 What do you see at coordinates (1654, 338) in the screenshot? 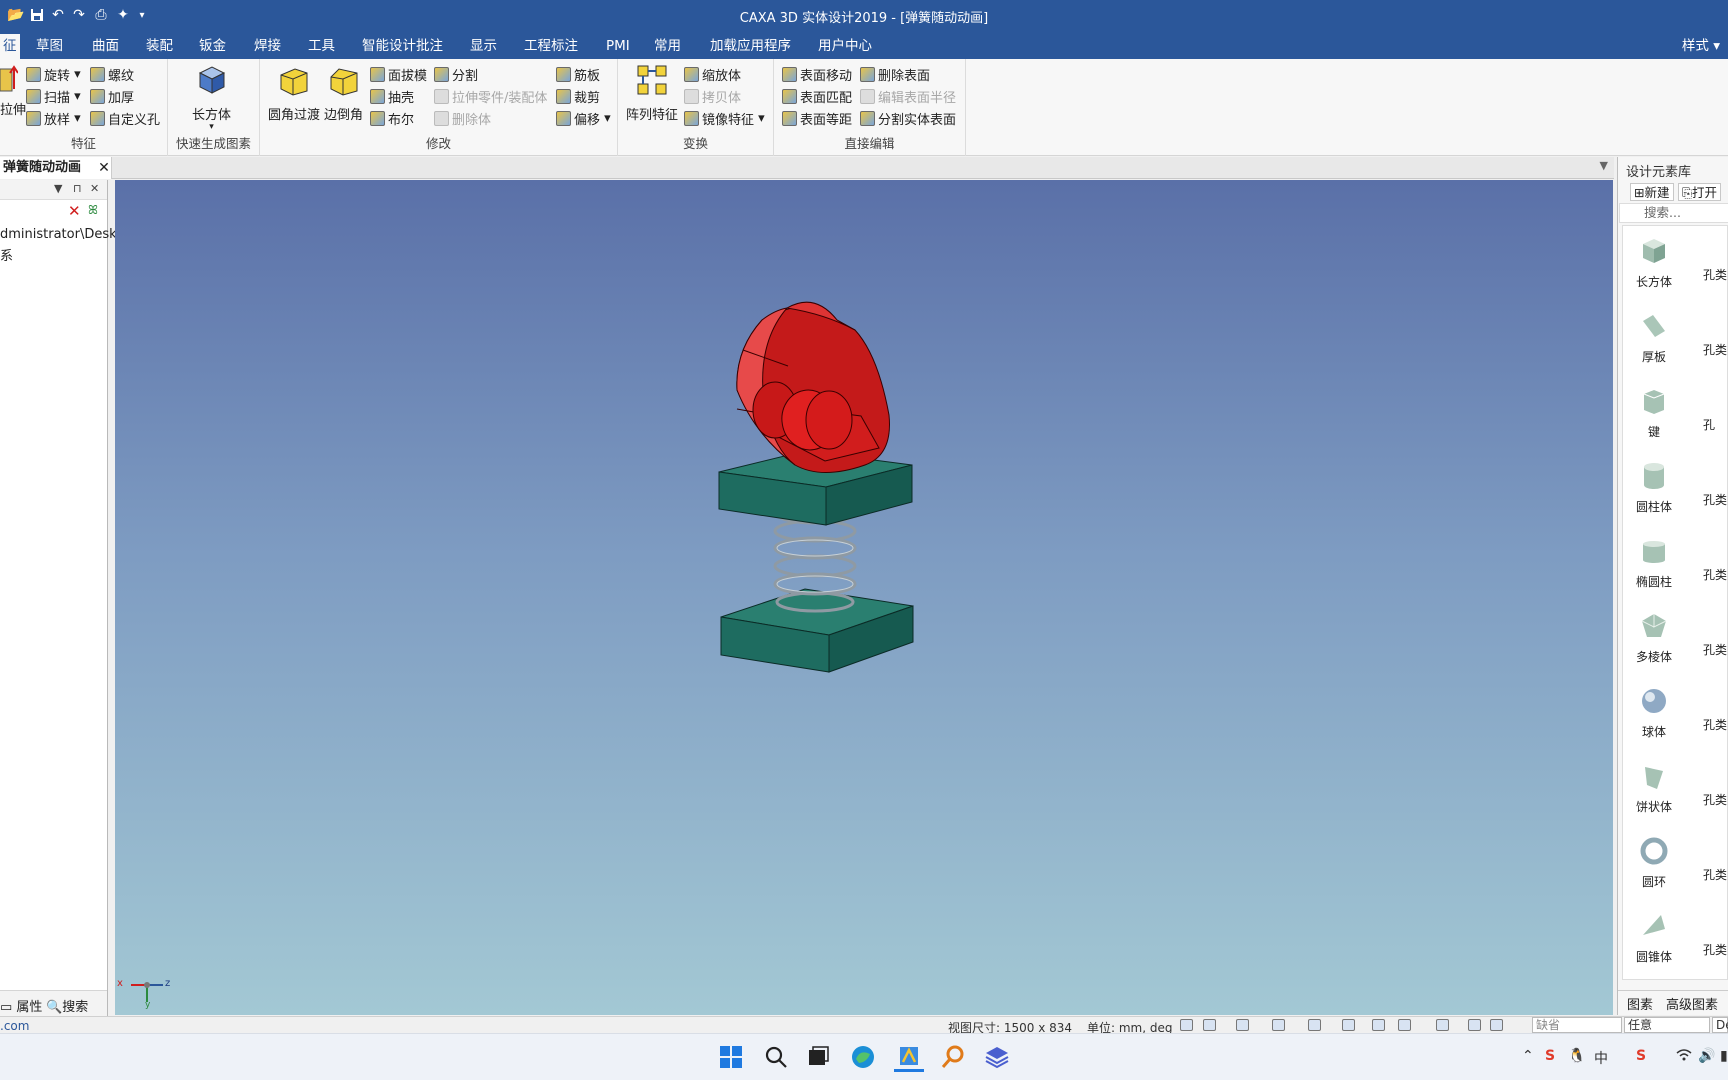
I see `element-slab: 厚板` at bounding box center [1654, 338].